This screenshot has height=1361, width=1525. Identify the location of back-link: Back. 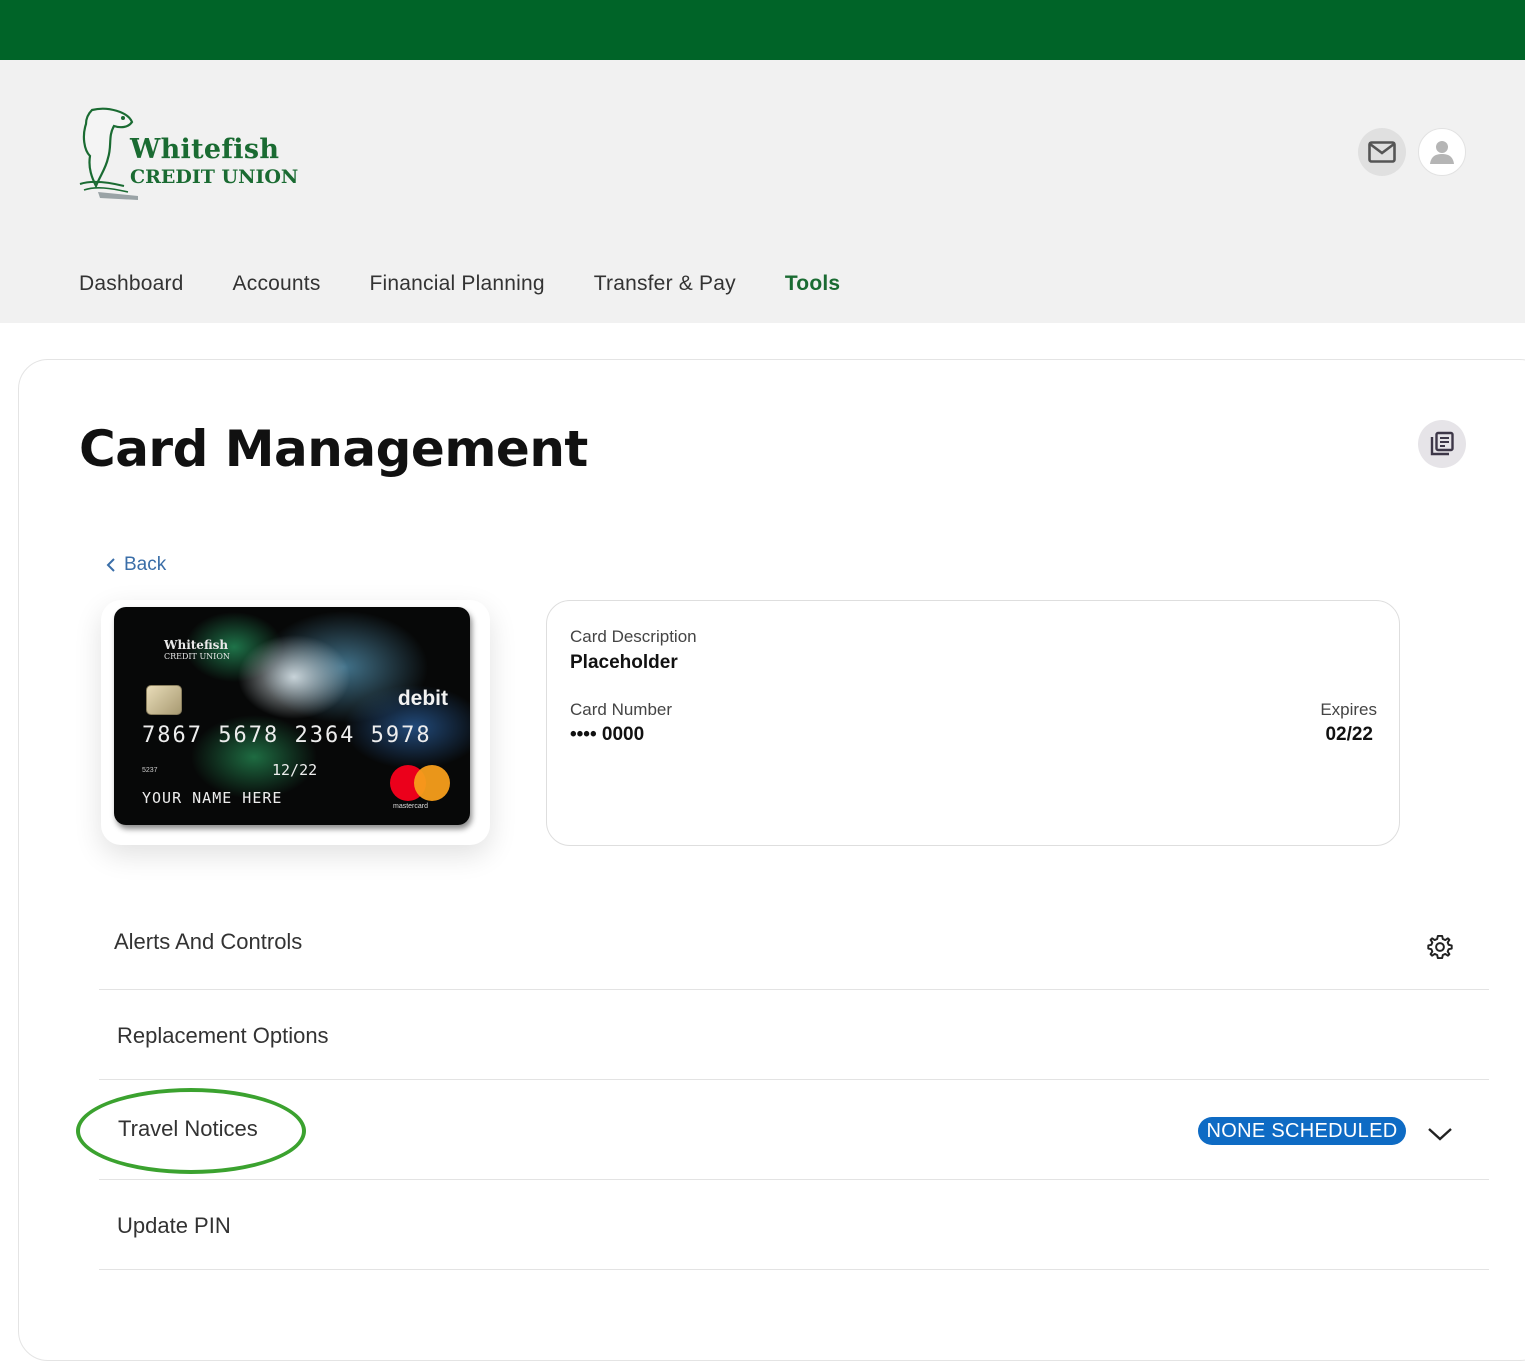
(136, 565).